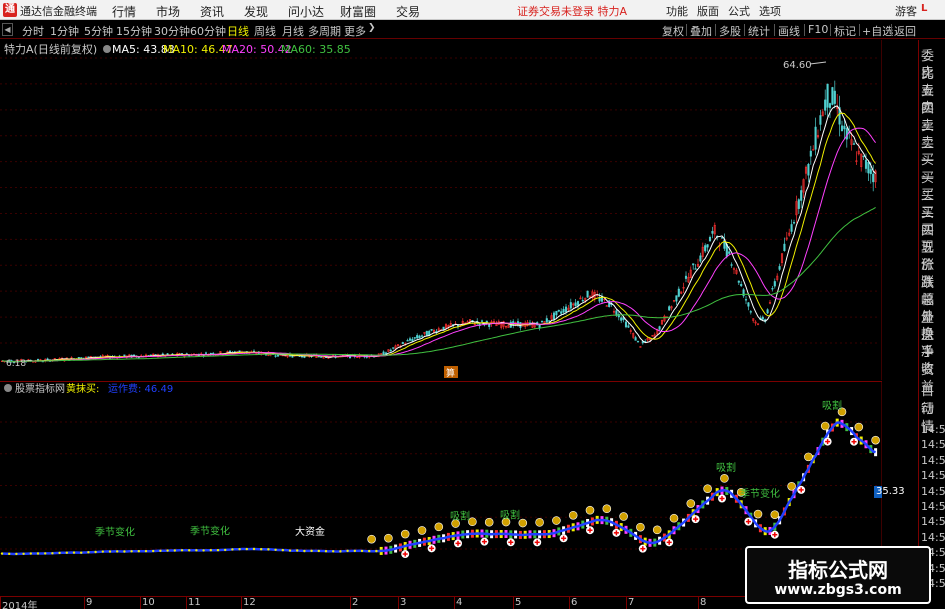  I want to click on btn-duogu: 多股, so click(730, 31).